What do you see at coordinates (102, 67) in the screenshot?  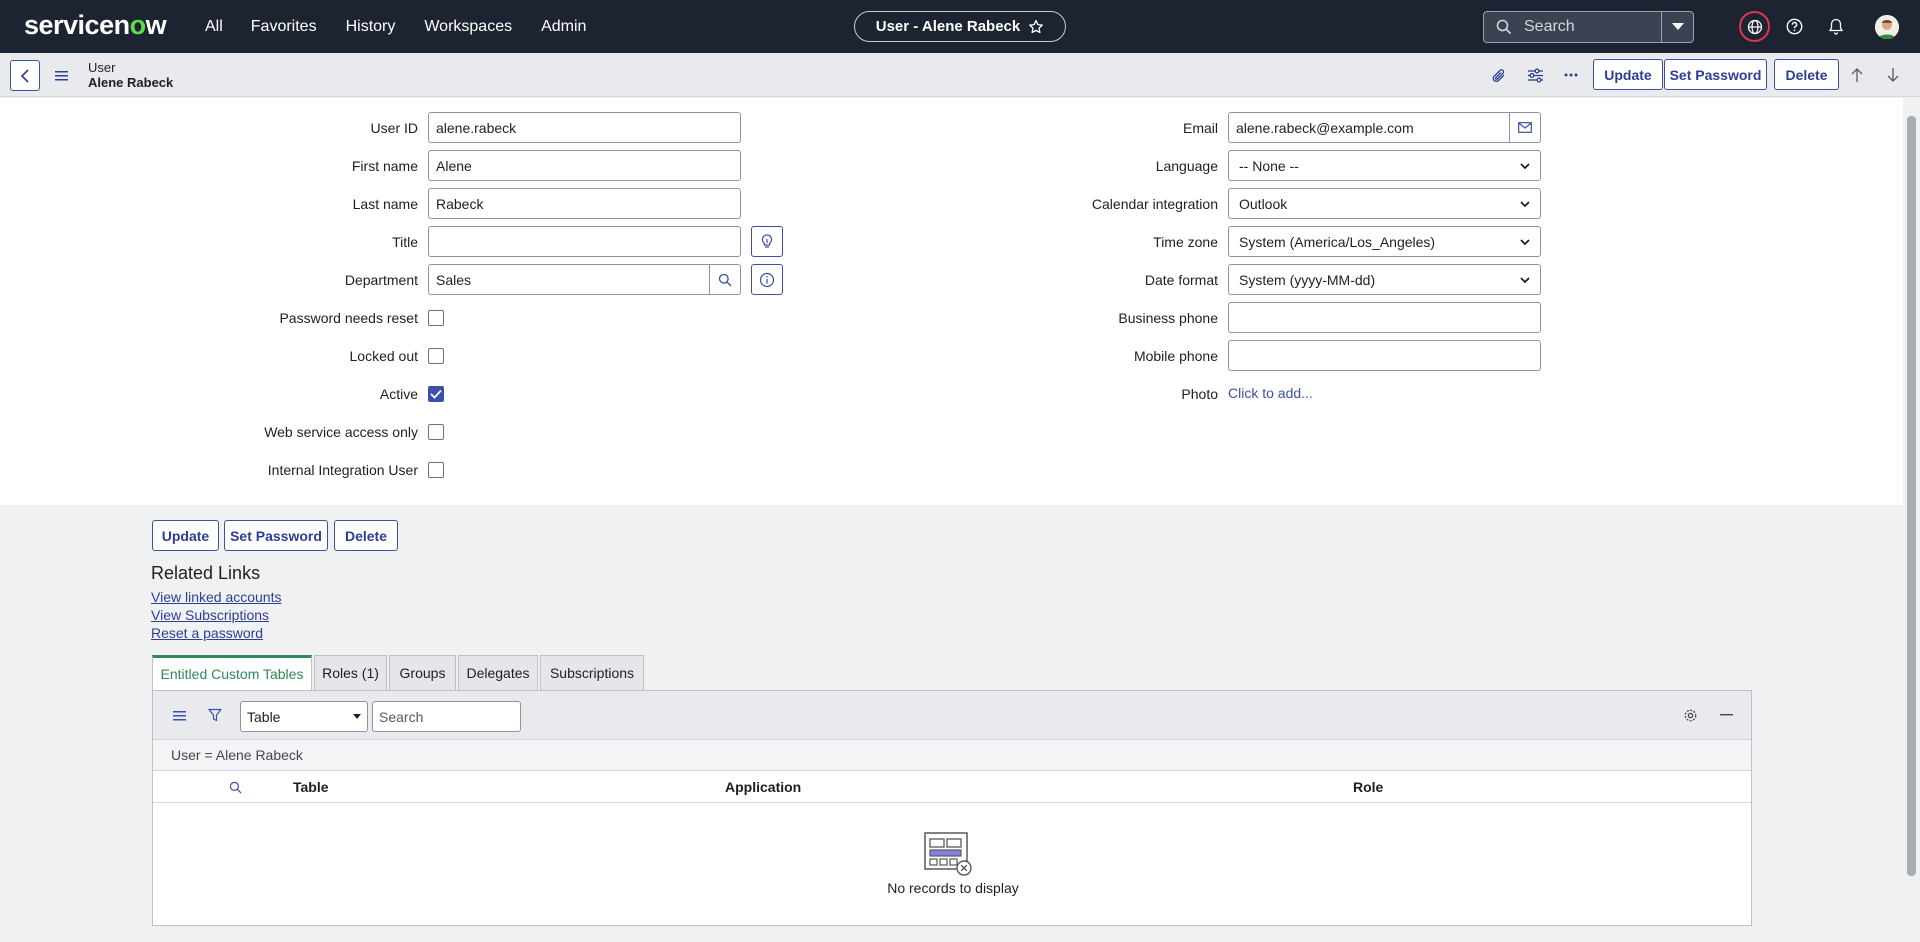 I see `form-table-name: User` at bounding box center [102, 67].